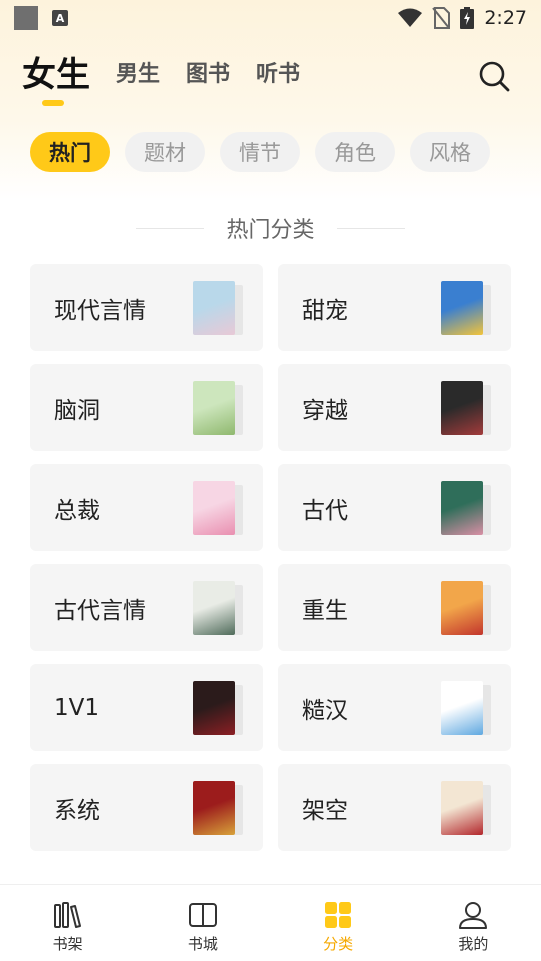 The height and width of the screenshot is (961, 541). What do you see at coordinates (67, 915) in the screenshot?
I see `bookshelf-icon` at bounding box center [67, 915].